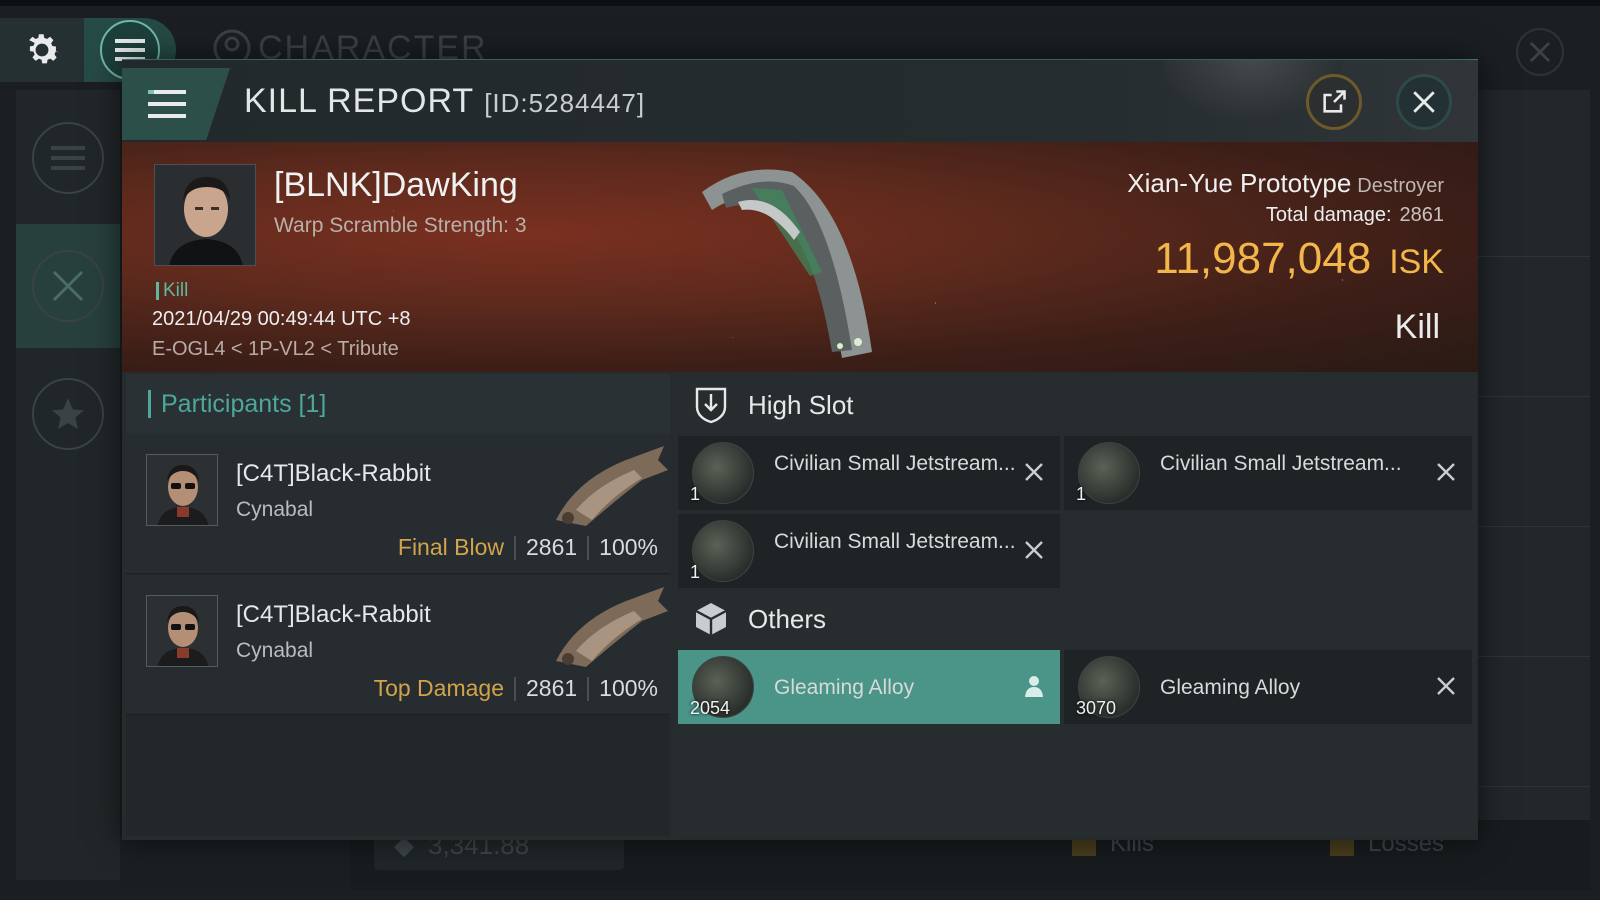 Image resolution: width=1600 pixels, height=900 pixels. Describe the element at coordinates (1355, 215) in the screenshot. I see `total-damage: Total damage: 2861` at that location.